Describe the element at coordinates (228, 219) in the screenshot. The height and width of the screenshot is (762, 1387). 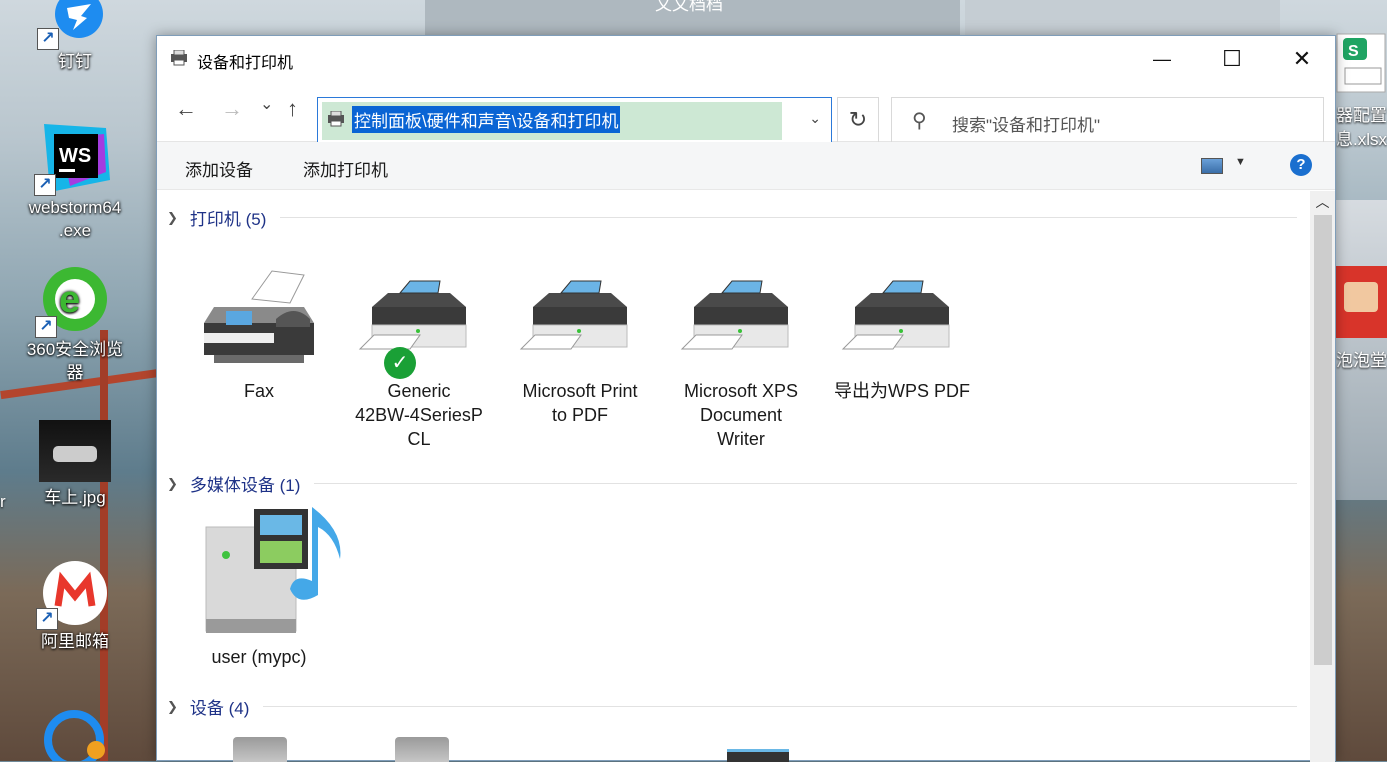
I see `group-title: 打印机 (5)` at that location.